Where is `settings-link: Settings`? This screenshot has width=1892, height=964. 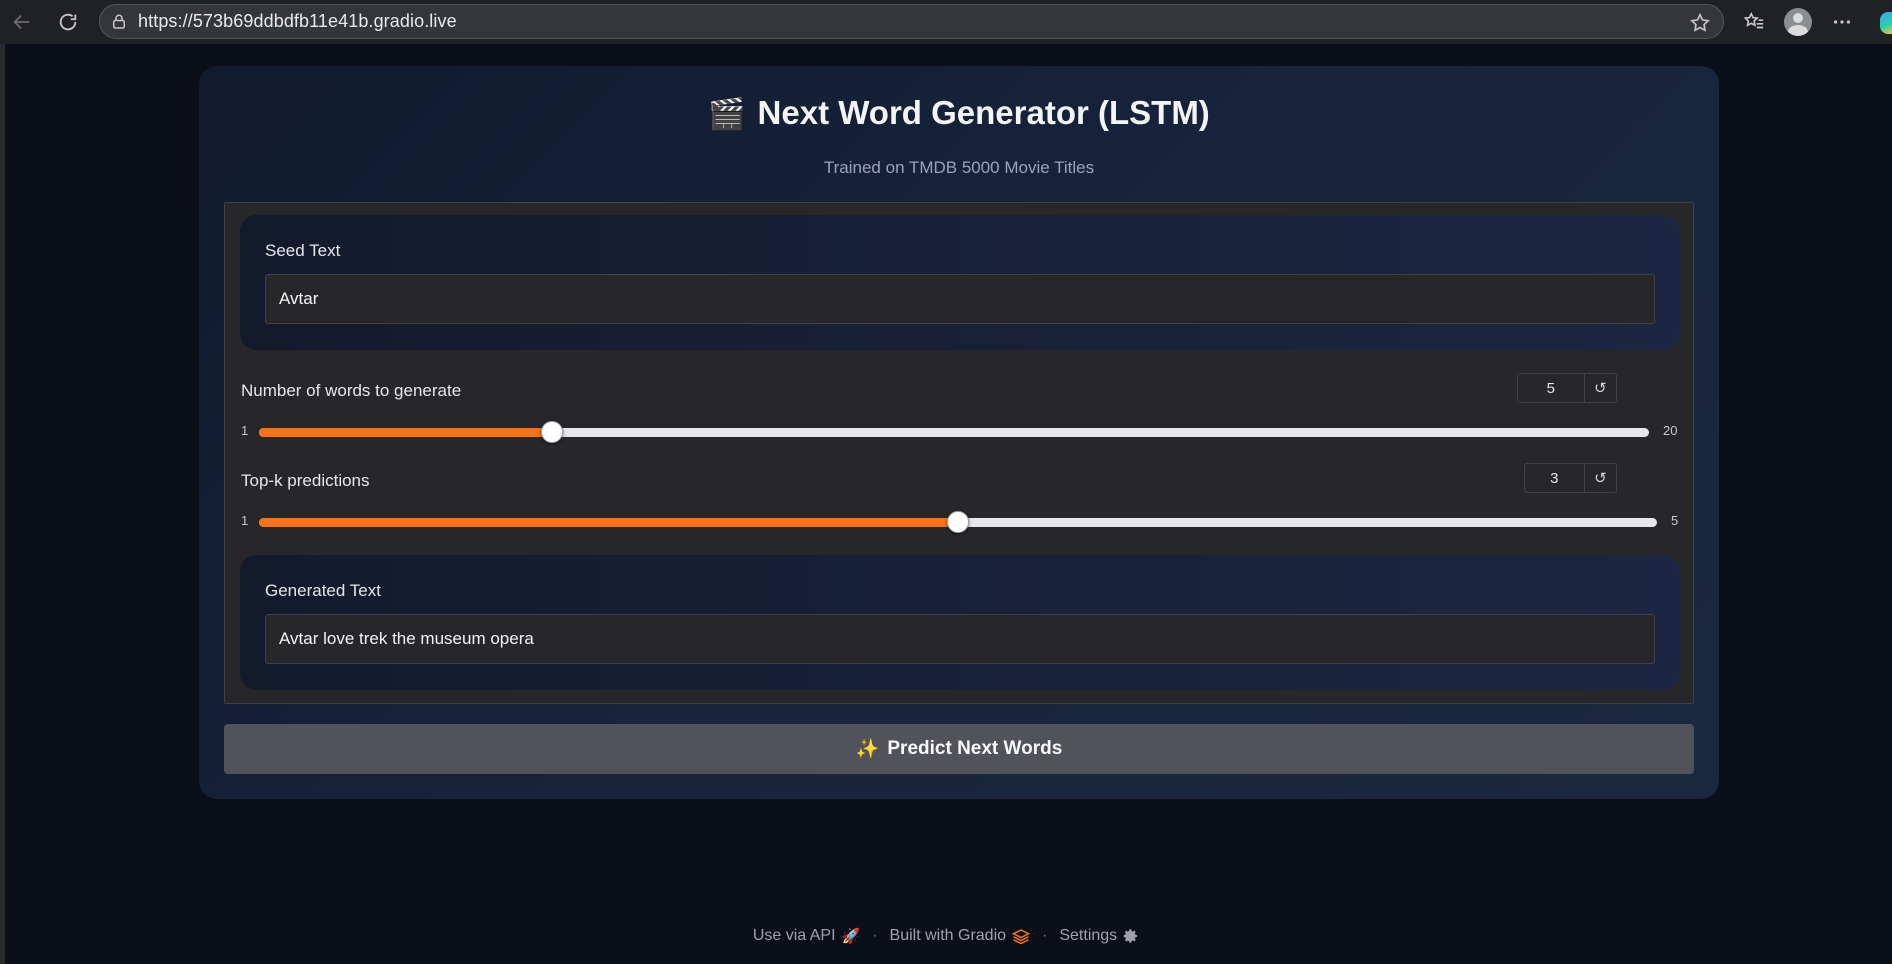
settings-link: Settings is located at coordinates (1099, 936).